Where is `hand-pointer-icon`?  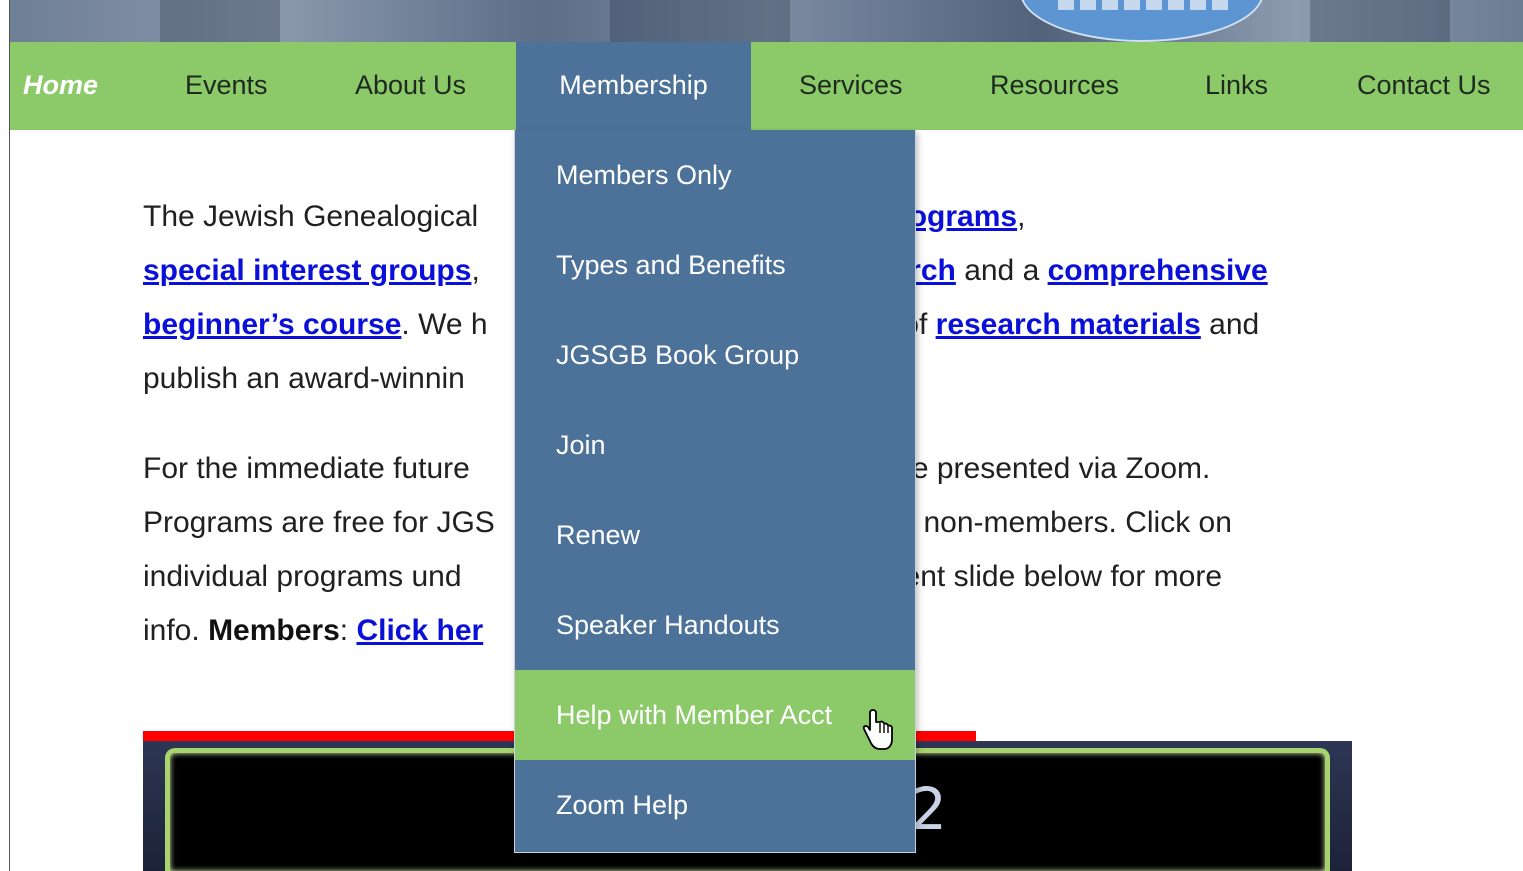
hand-pointer-icon is located at coordinates (877, 729).